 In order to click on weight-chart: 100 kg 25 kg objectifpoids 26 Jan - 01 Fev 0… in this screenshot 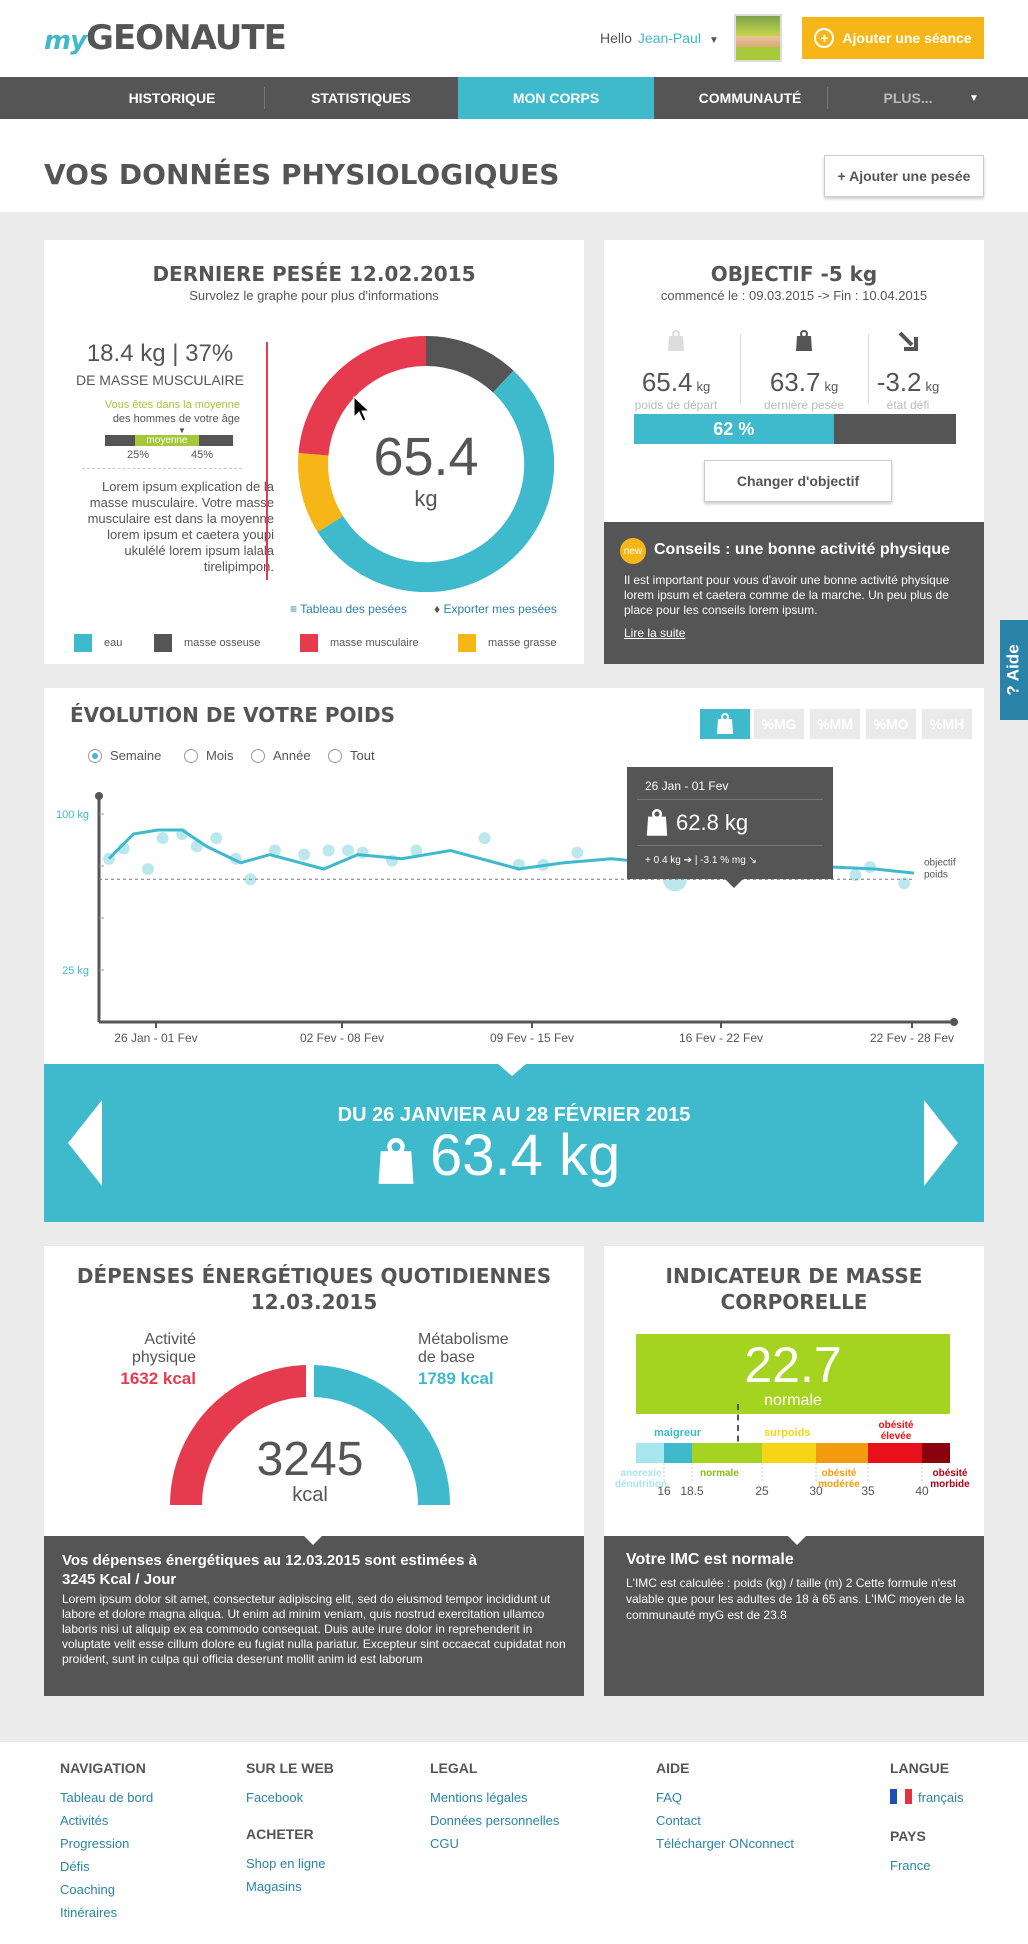, I will do `click(514, 922)`.